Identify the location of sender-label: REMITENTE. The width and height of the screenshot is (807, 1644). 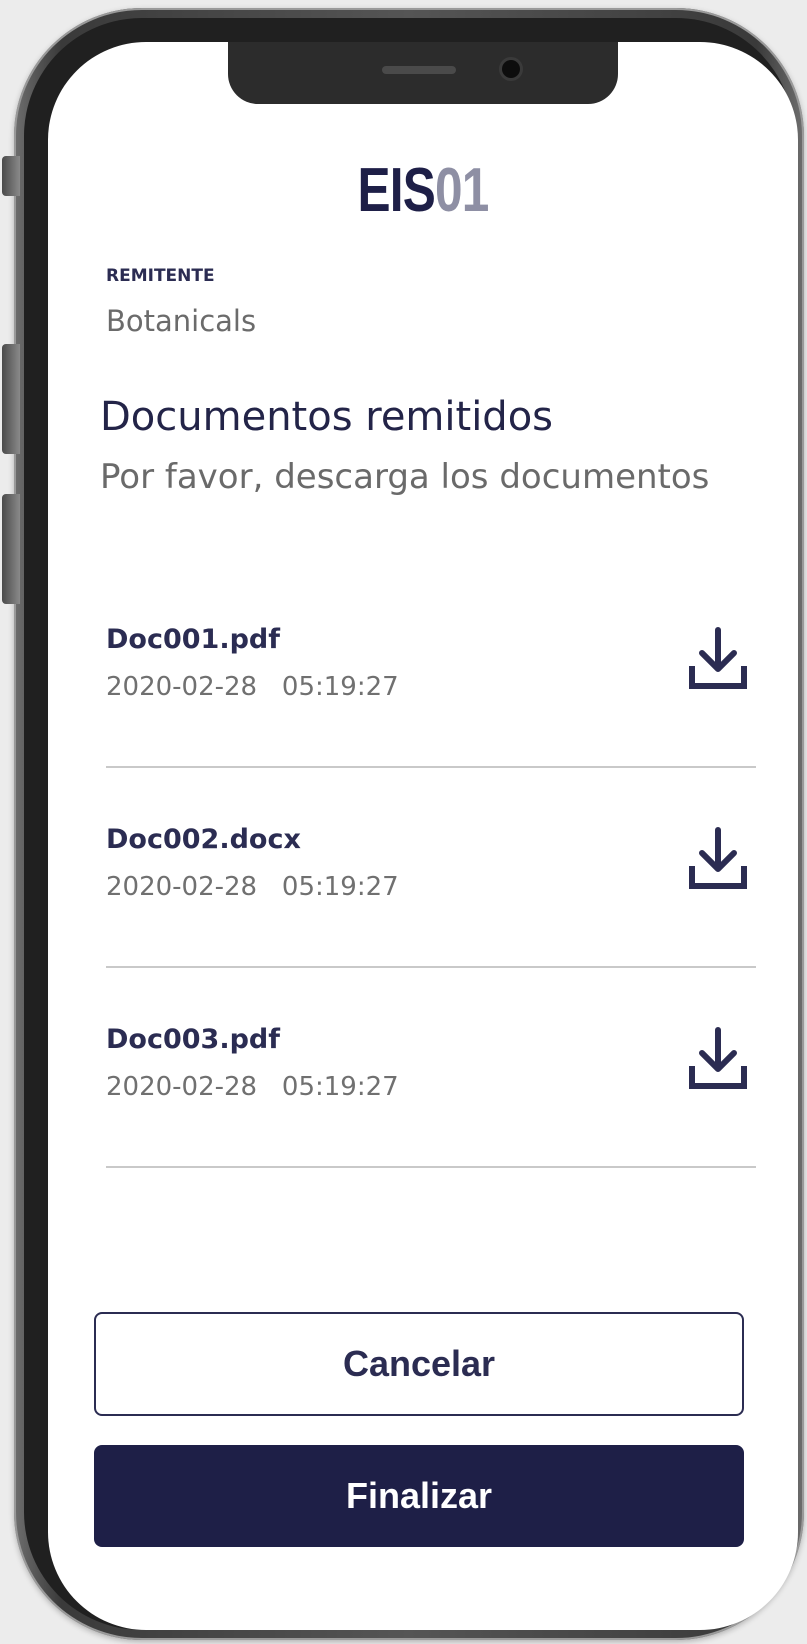
(160, 276).